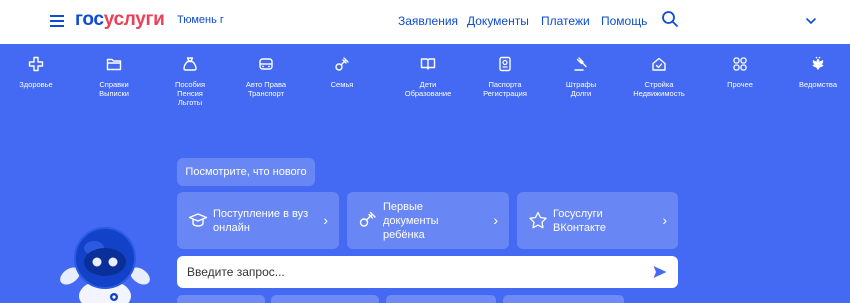  What do you see at coordinates (89, 19) in the screenshot?
I see `logo-text-part1: гос` at bounding box center [89, 19].